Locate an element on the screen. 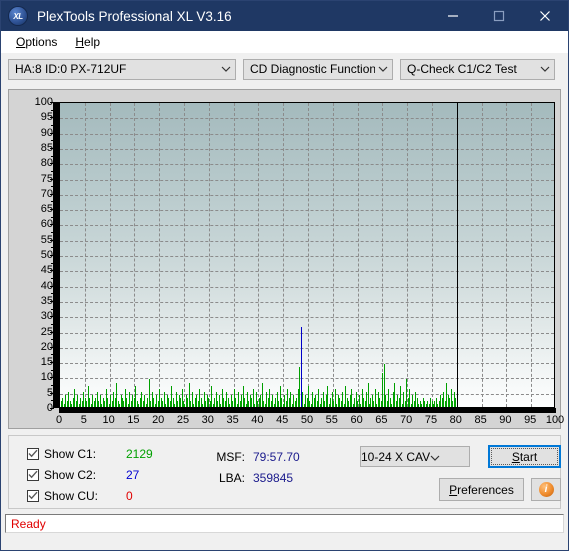 The height and width of the screenshot is (551, 569). x-tick-label: 10 is located at coordinates (108, 420).